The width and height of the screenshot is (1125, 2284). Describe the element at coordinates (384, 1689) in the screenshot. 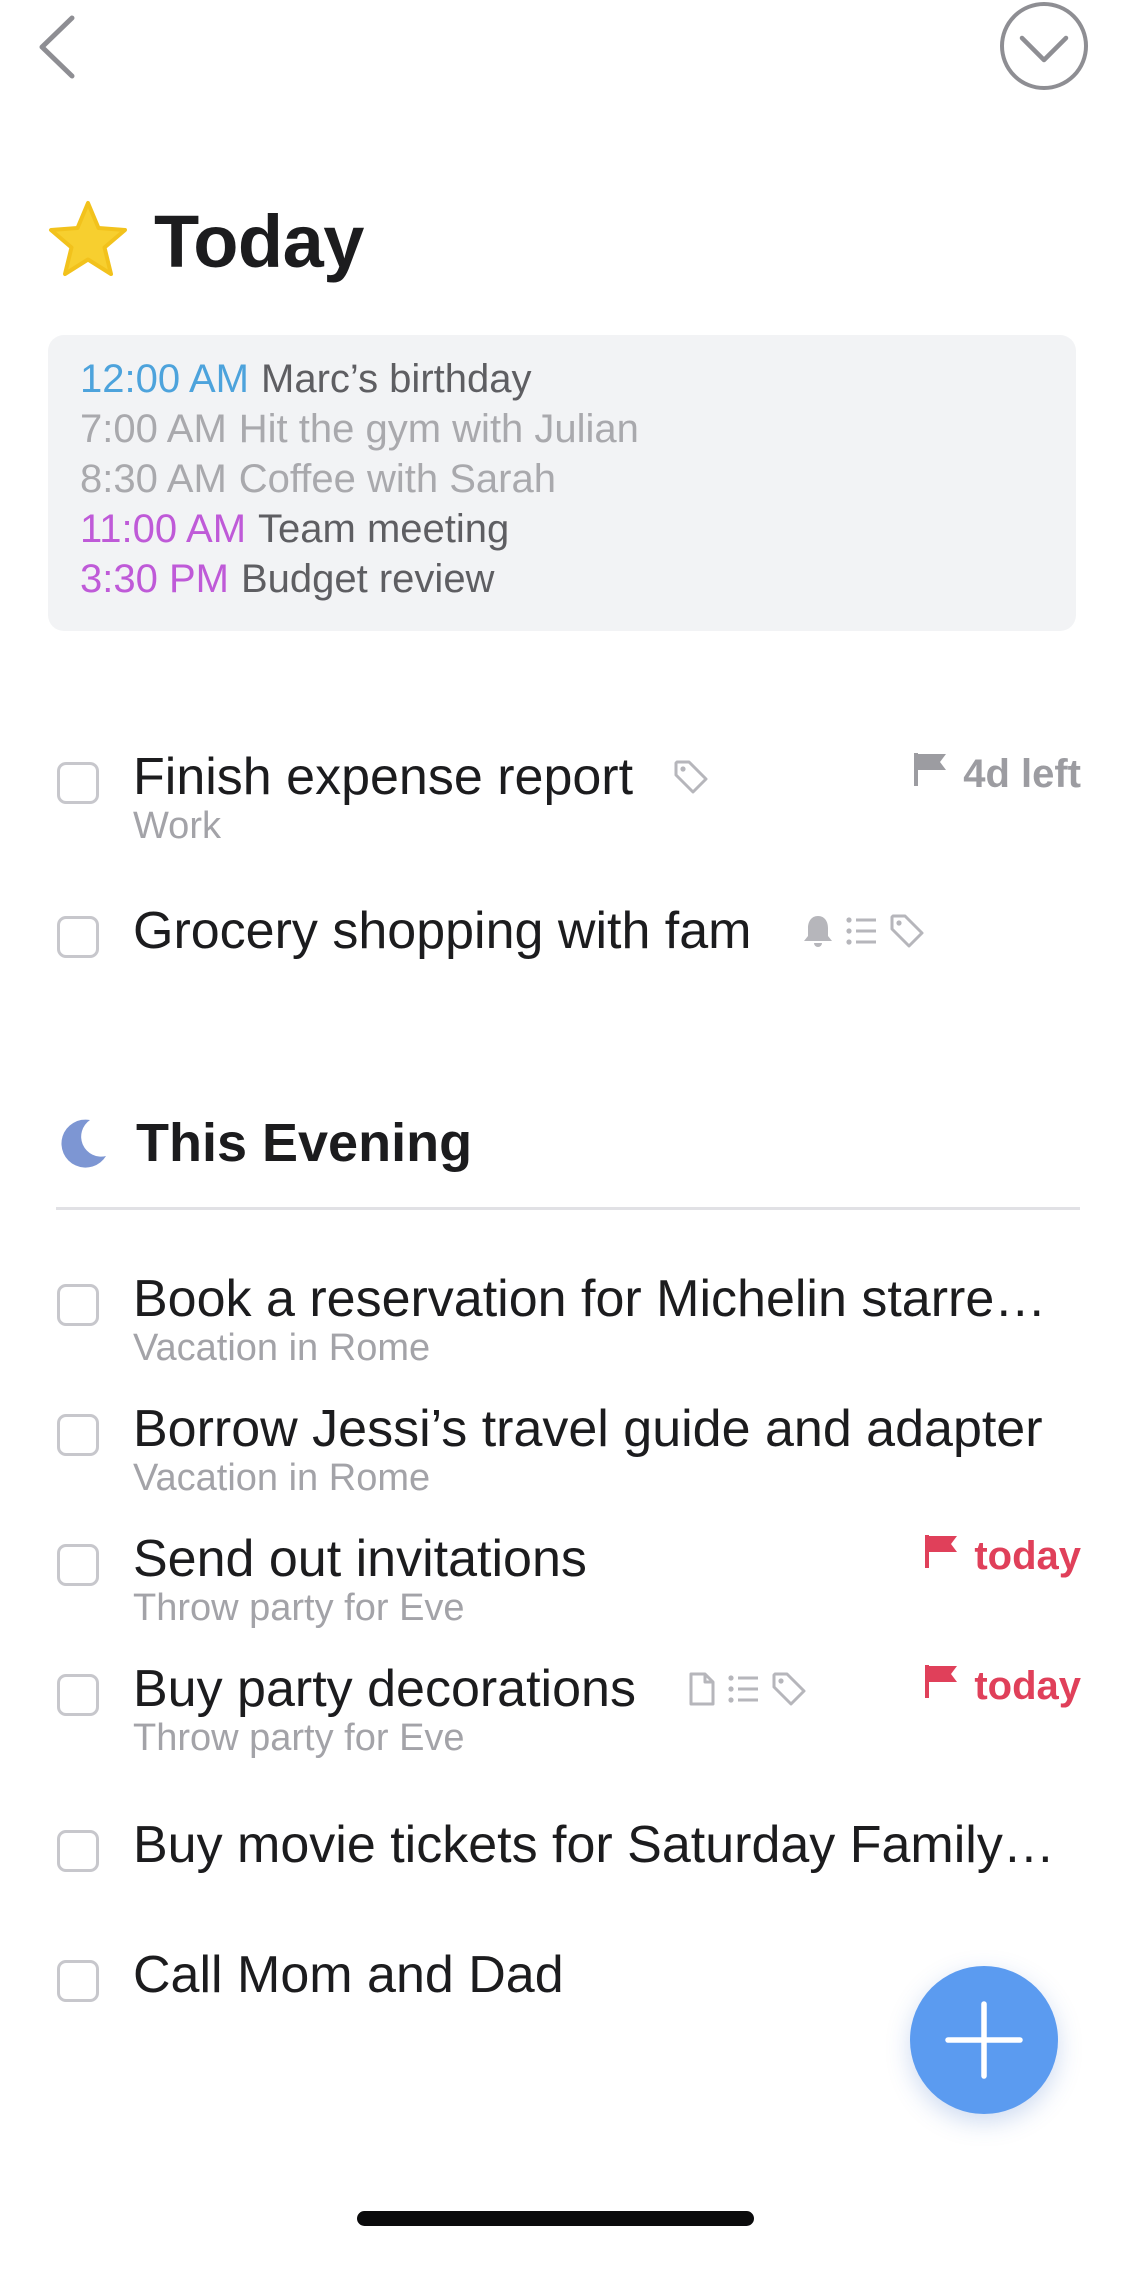

I see `task-title: Buy party decorations` at that location.